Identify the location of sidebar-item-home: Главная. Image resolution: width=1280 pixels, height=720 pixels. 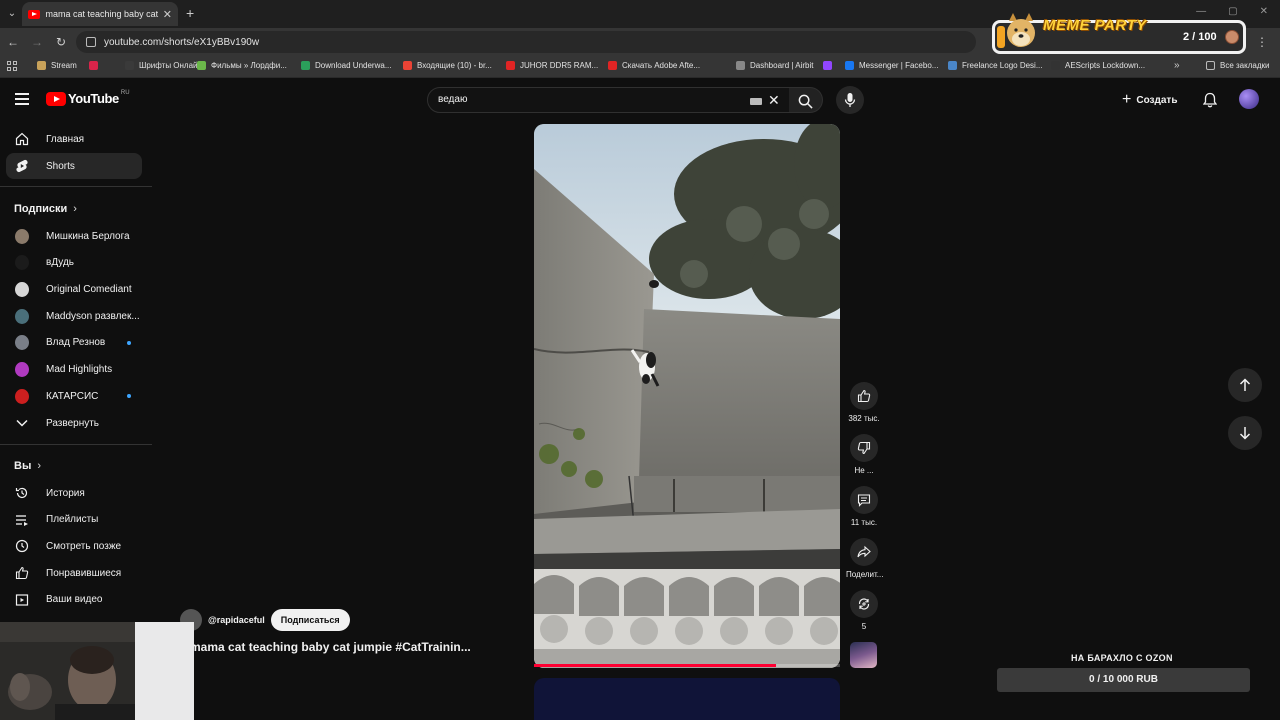
(74, 139).